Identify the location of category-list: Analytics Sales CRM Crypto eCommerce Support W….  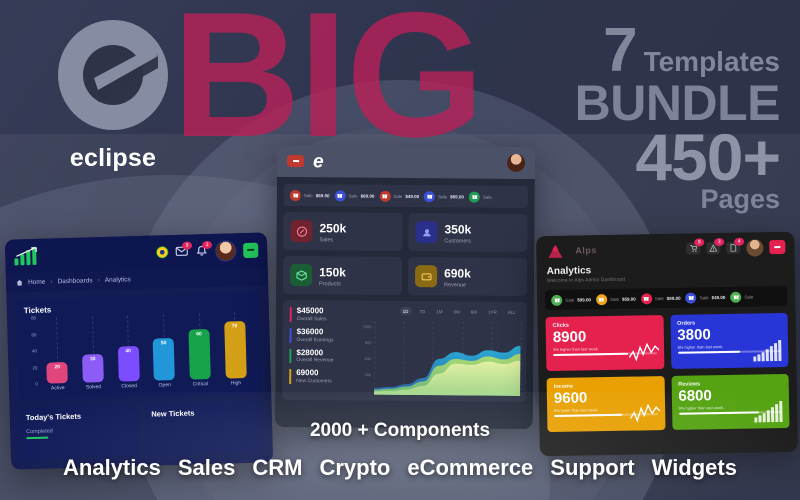
(400, 468).